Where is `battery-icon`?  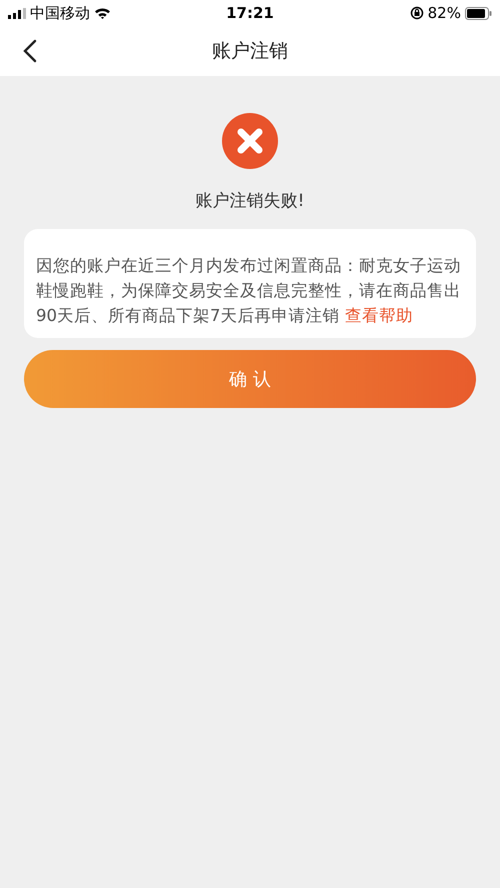 battery-icon is located at coordinates (478, 13).